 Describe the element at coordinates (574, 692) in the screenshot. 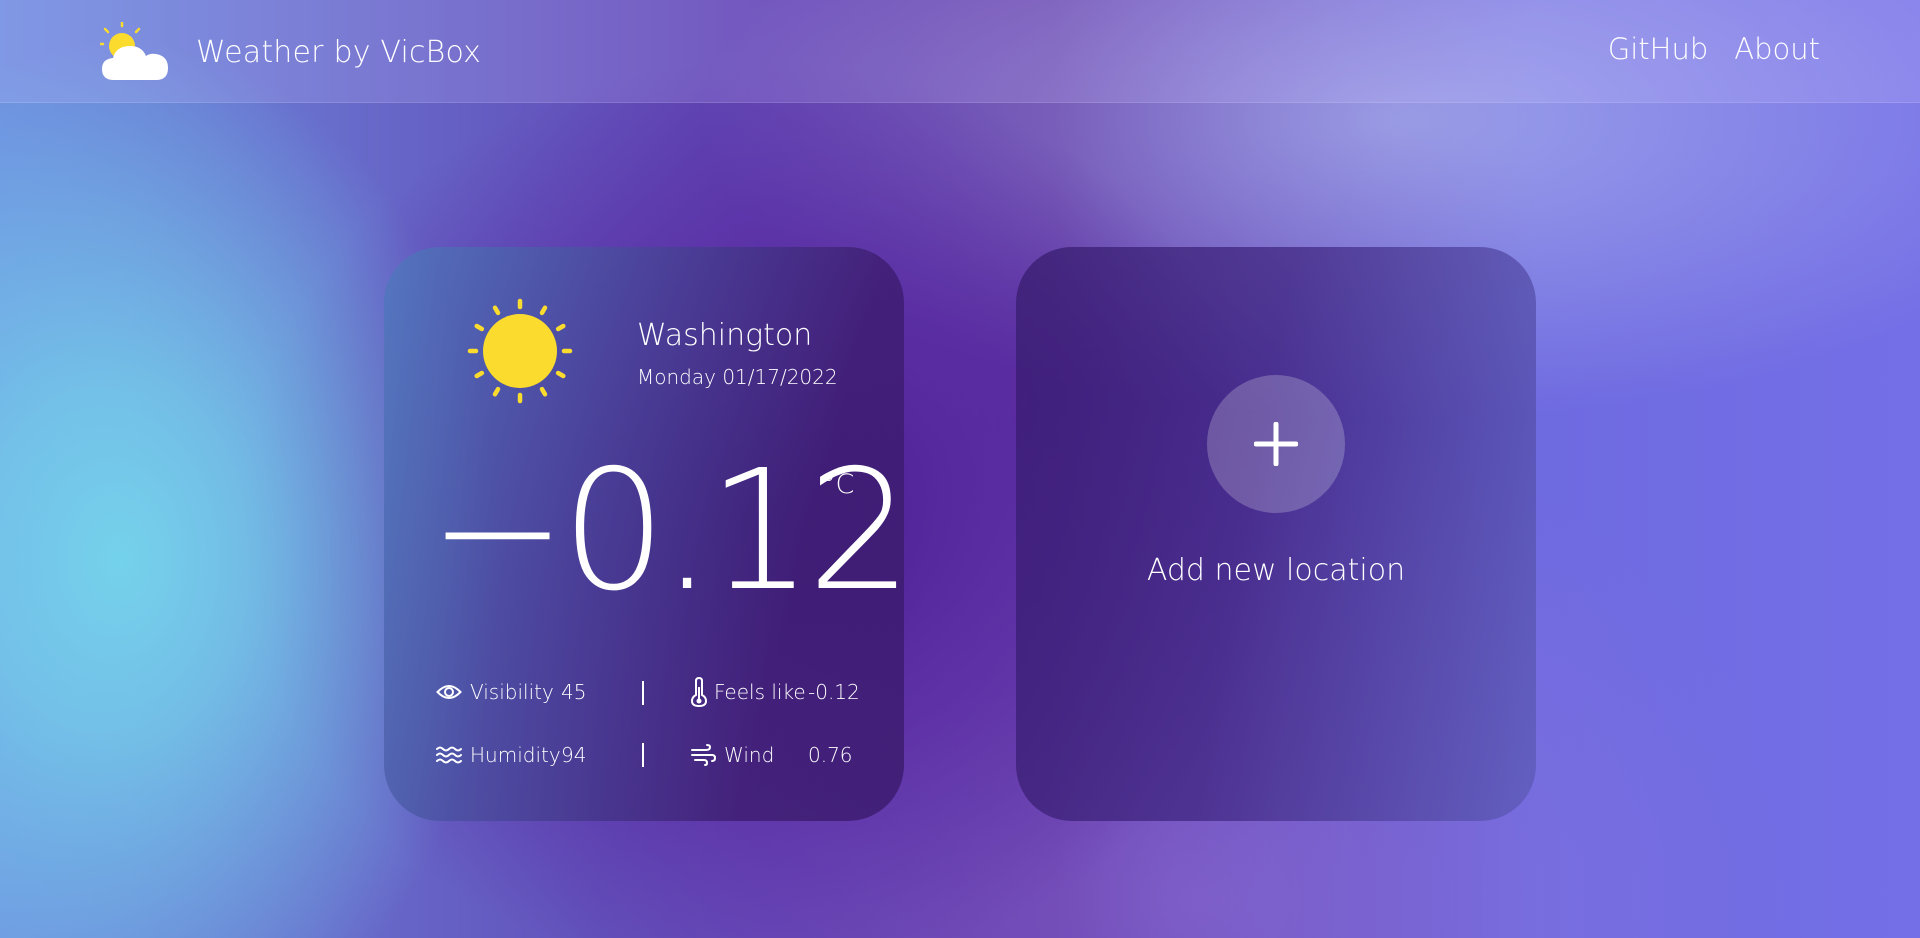

I see `stat-visibility-value: 45` at that location.